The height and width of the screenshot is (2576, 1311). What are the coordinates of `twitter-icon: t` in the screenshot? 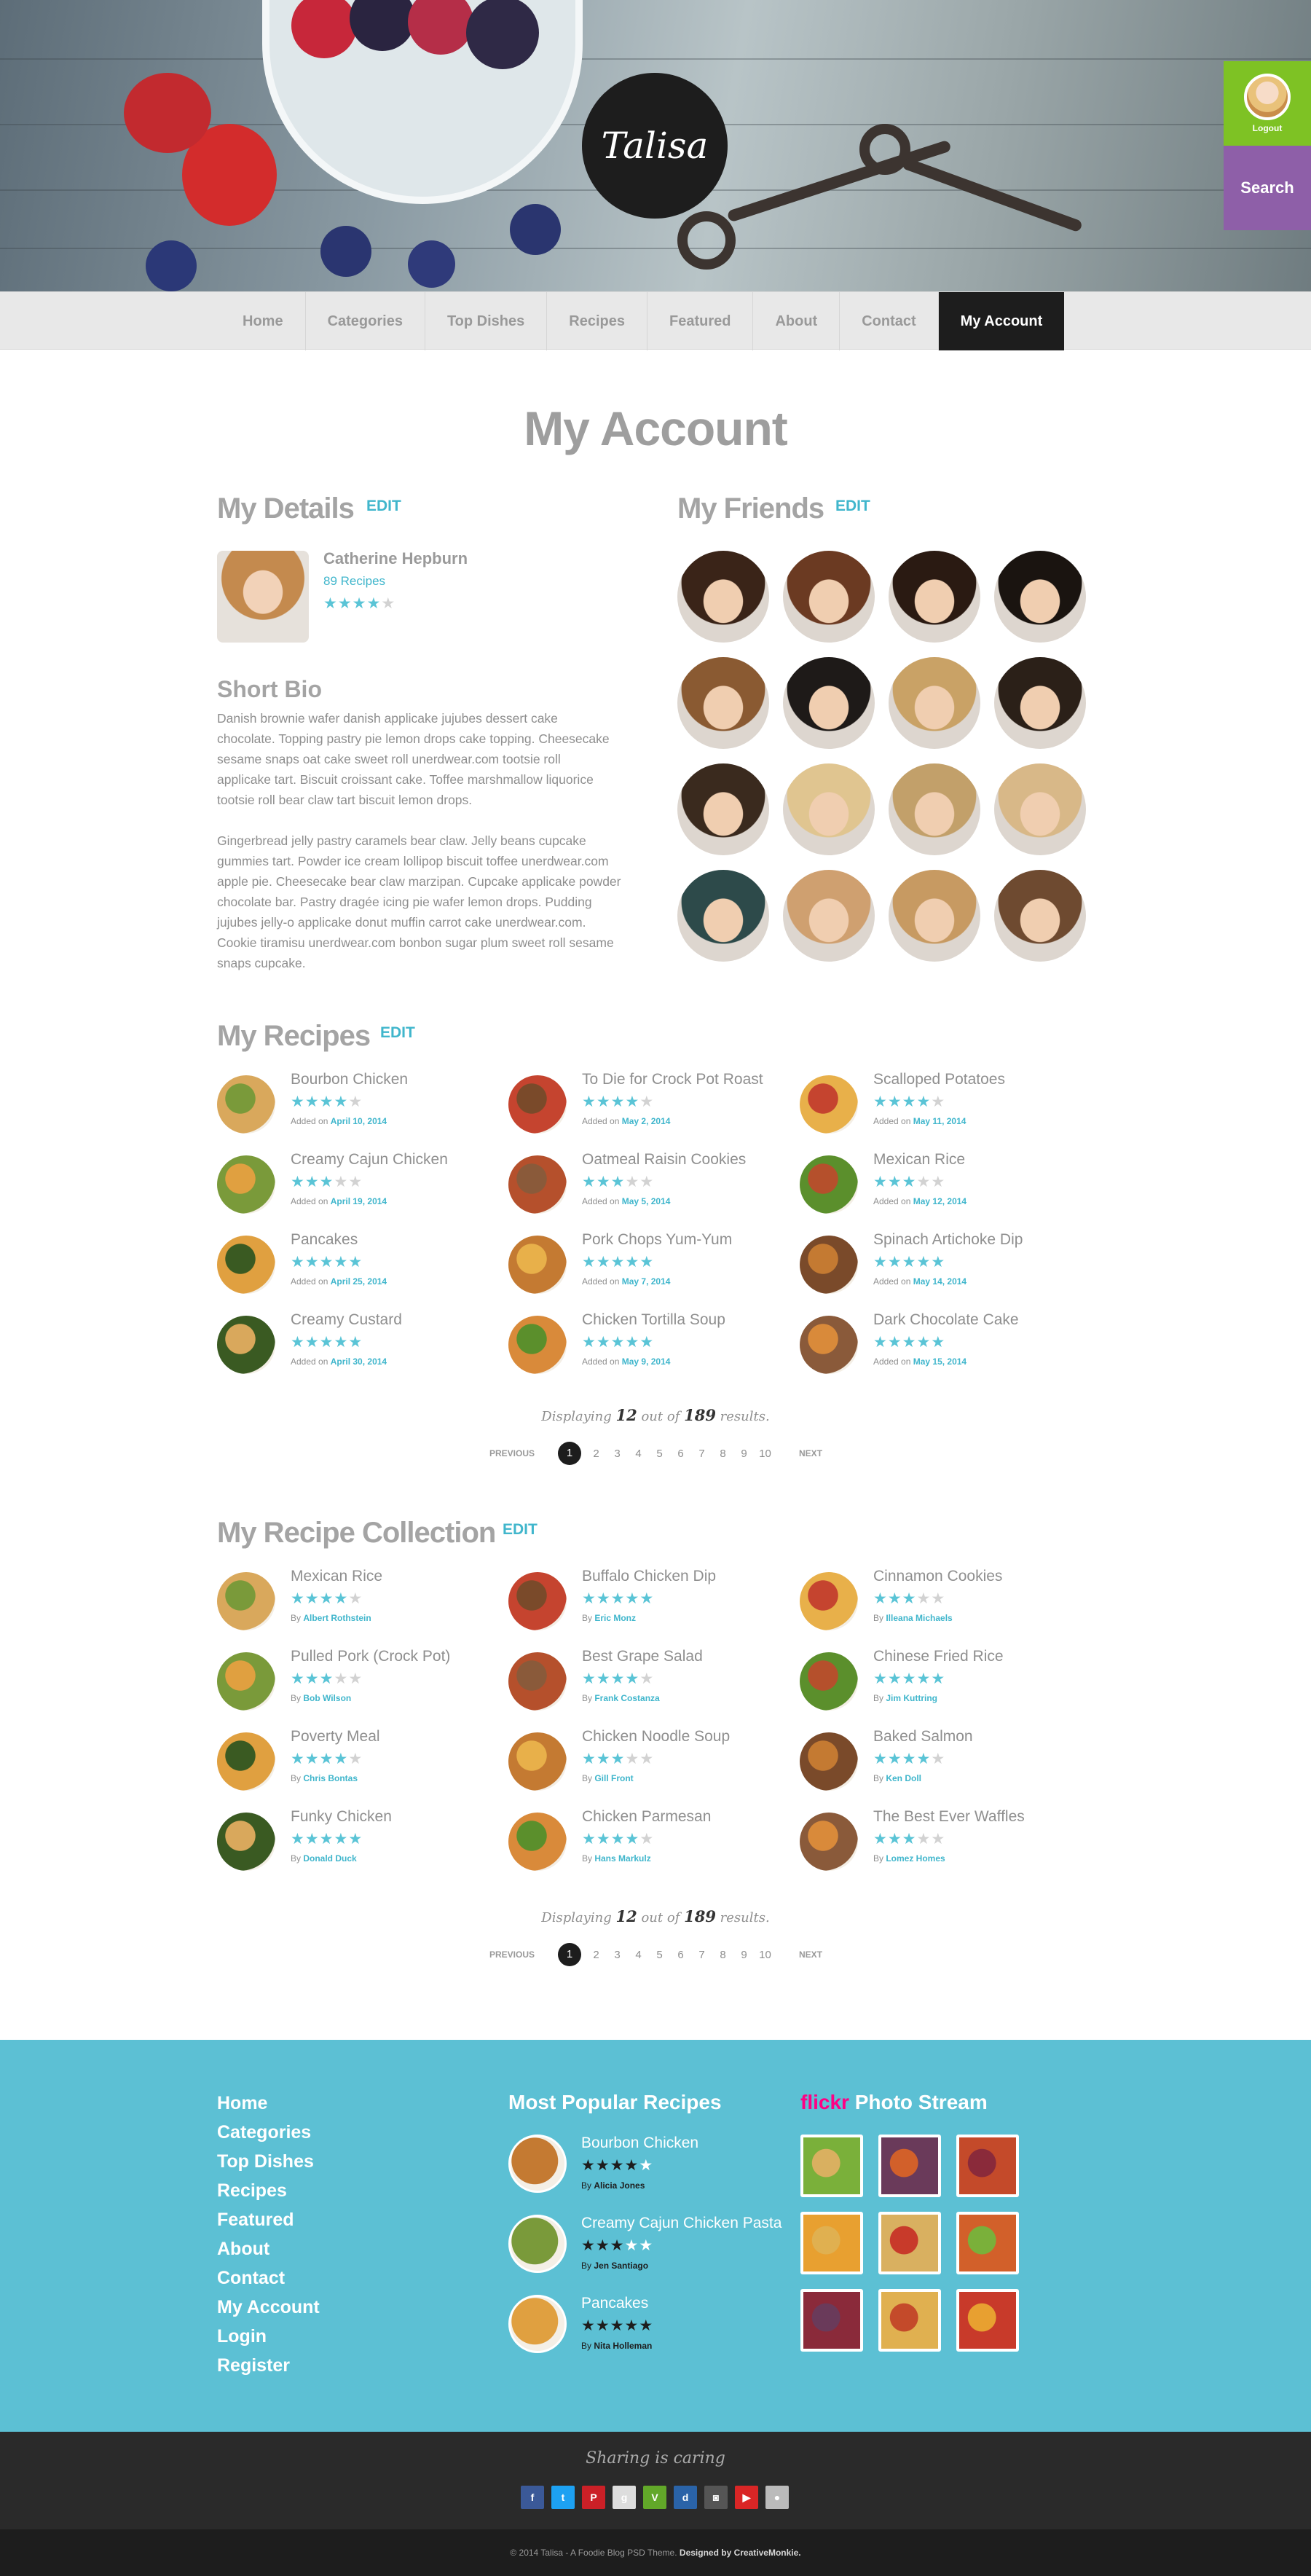 It's located at (563, 2497).